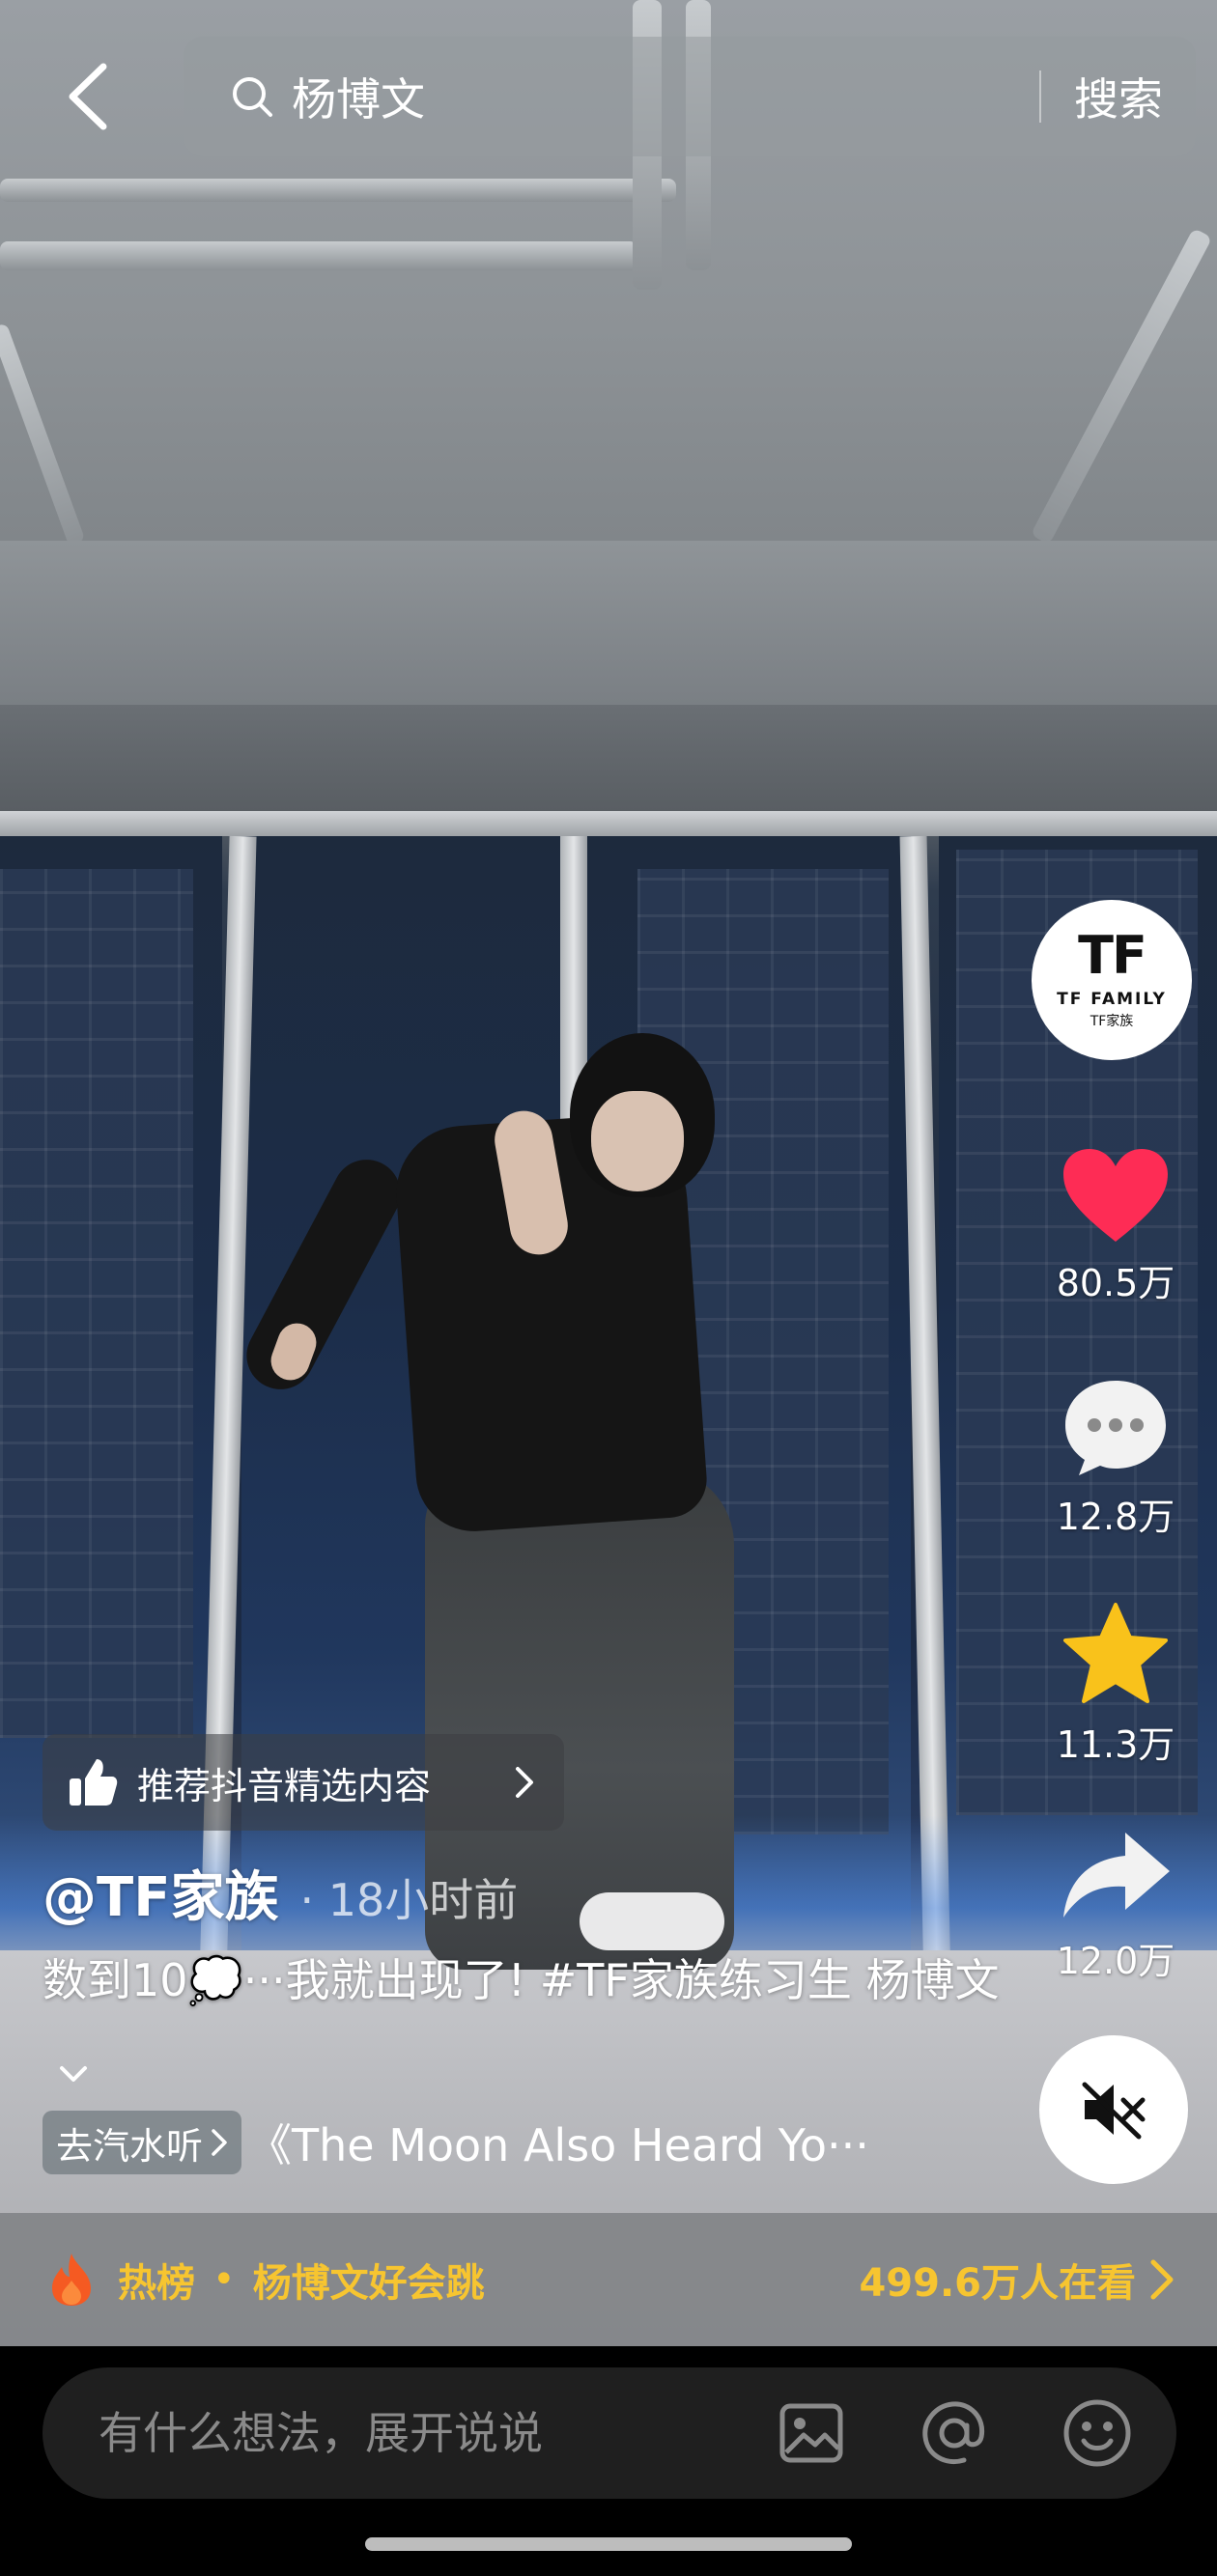 Image resolution: width=1217 pixels, height=2576 pixels. I want to click on speaker-muted-icon, so click(1114, 2111).